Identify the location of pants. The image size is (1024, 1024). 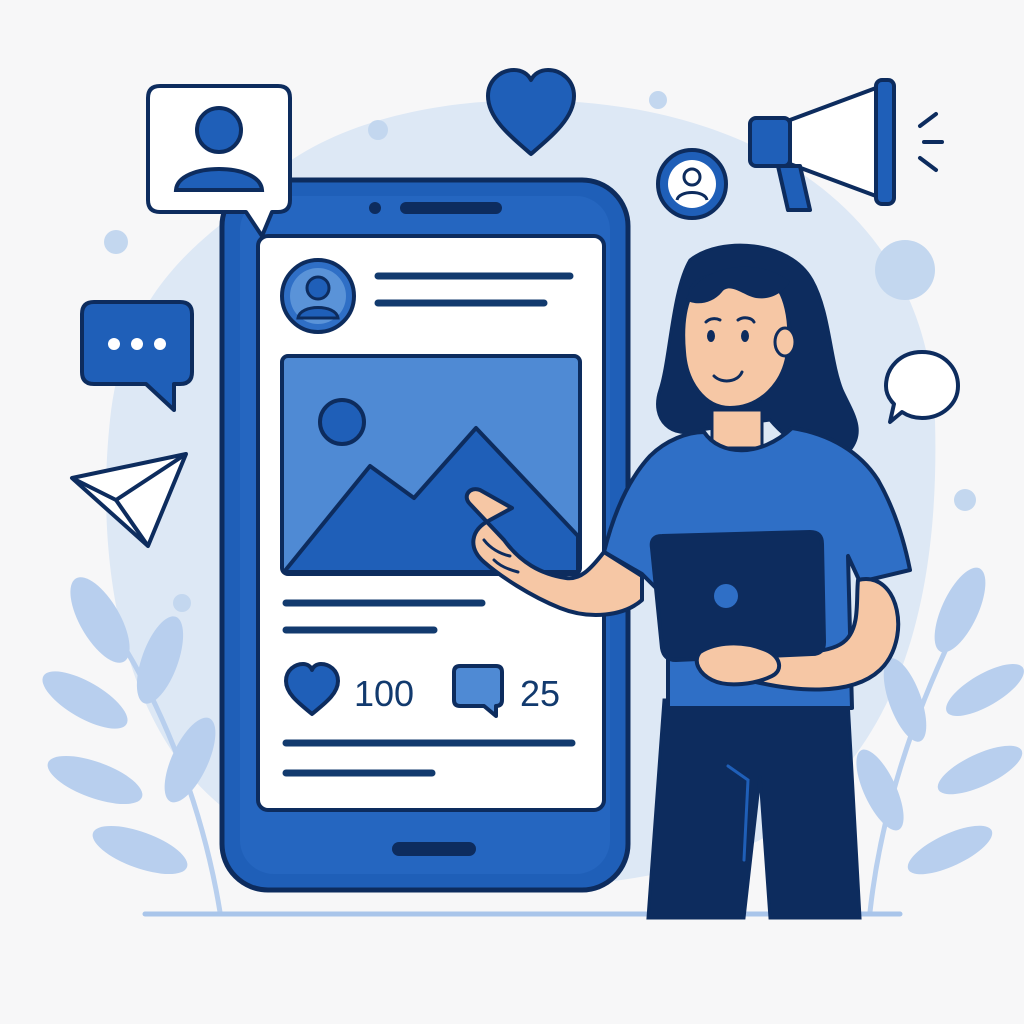
(754, 809).